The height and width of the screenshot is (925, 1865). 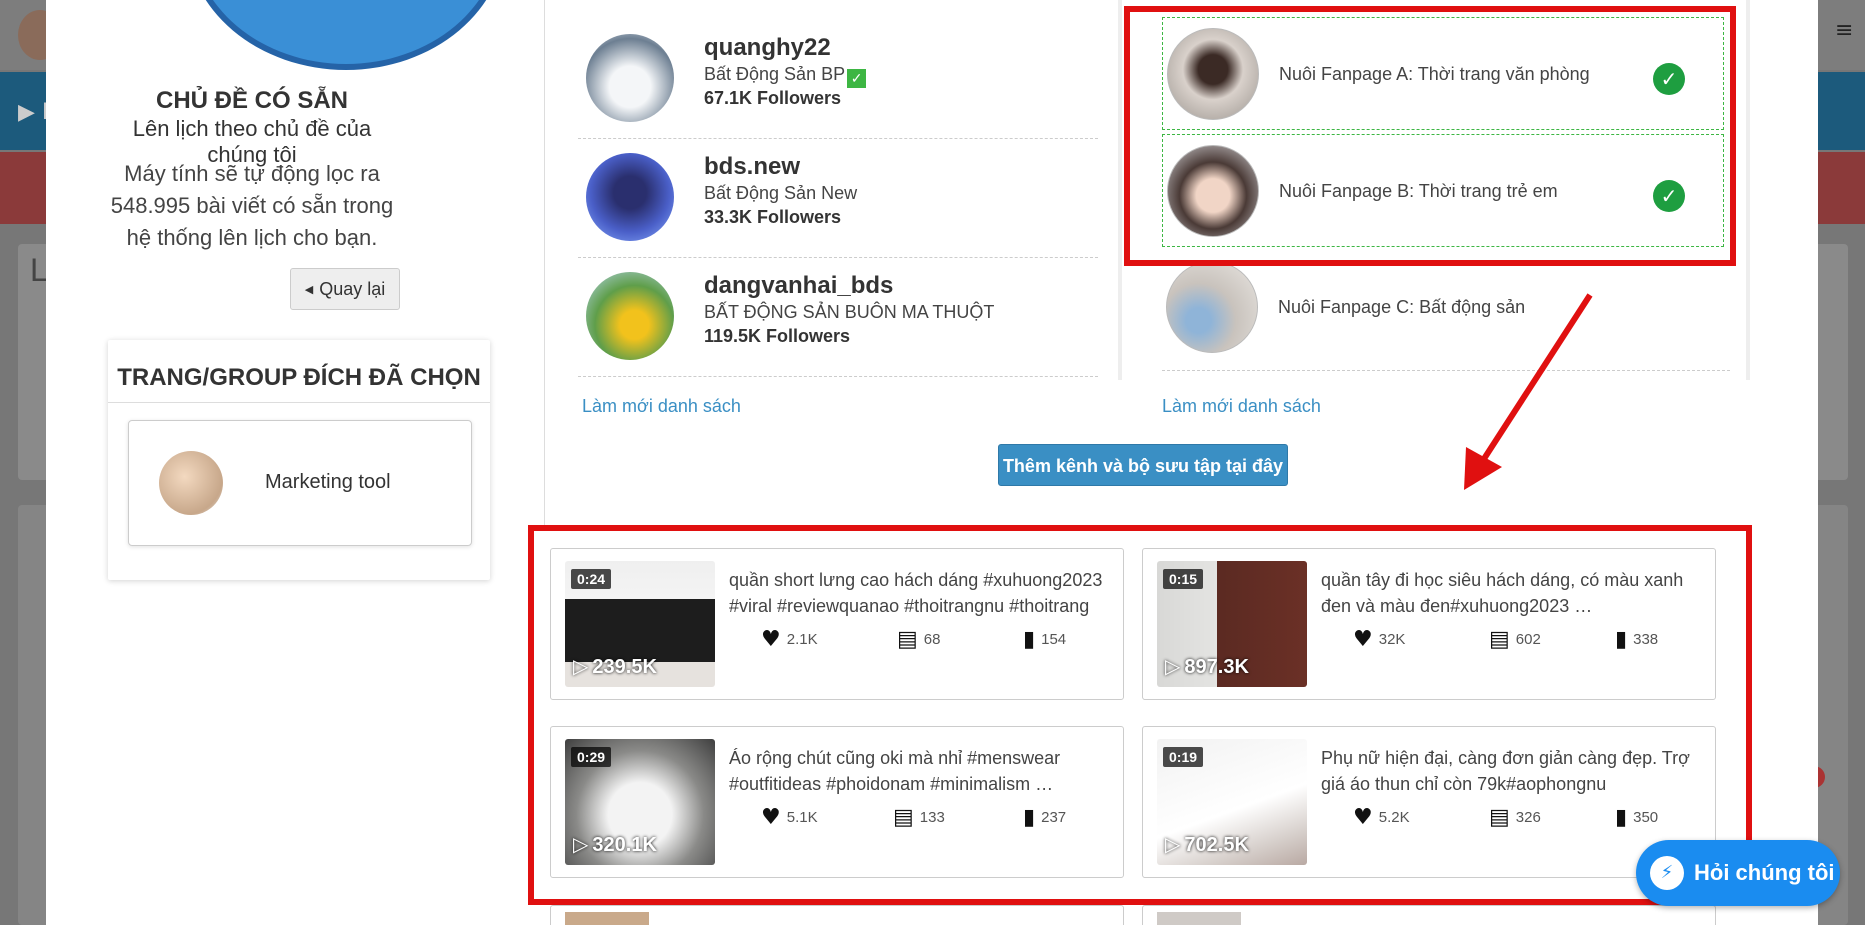 What do you see at coordinates (544, 265) in the screenshot?
I see `column-divider` at bounding box center [544, 265].